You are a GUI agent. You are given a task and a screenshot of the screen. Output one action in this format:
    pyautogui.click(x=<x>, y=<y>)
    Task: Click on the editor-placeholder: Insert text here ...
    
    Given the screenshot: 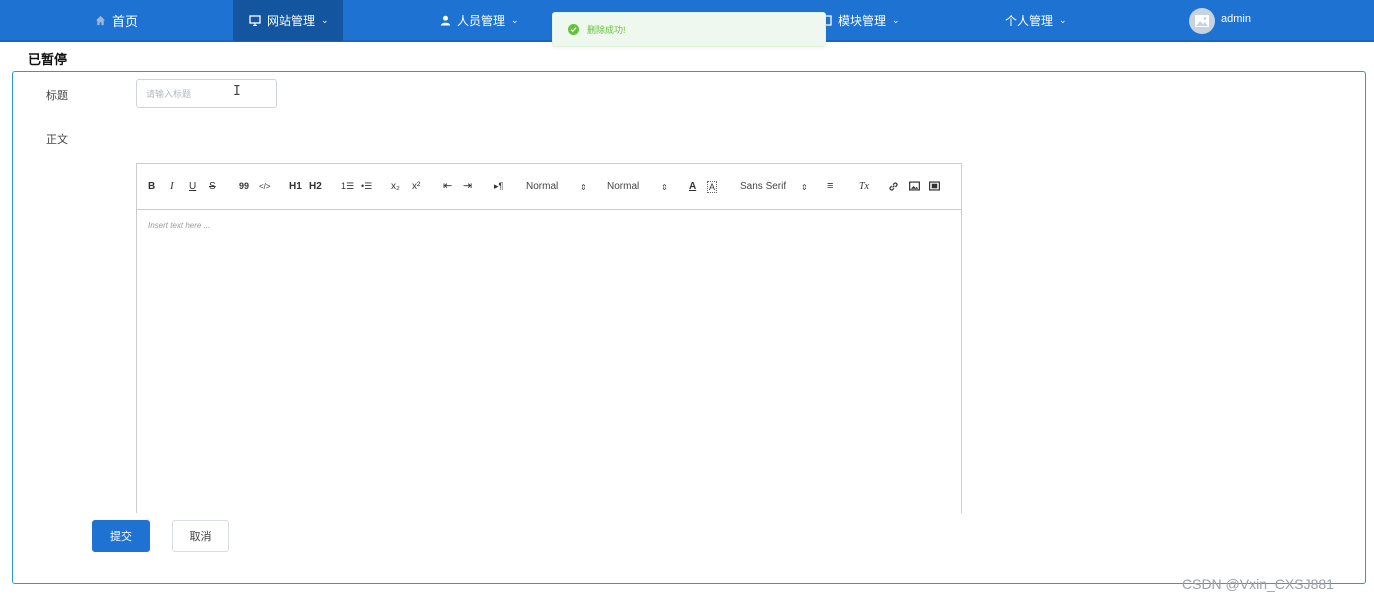 What is the action you would take?
    pyautogui.click(x=179, y=225)
    